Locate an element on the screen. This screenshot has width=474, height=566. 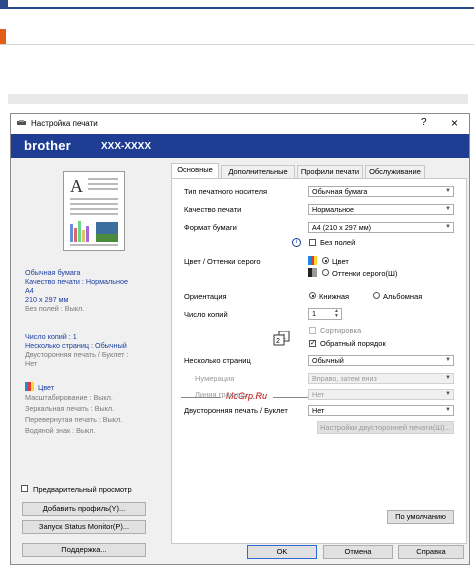
grayscale-option-label: Оттенки серого(Ш) is located at coordinates (365, 273).